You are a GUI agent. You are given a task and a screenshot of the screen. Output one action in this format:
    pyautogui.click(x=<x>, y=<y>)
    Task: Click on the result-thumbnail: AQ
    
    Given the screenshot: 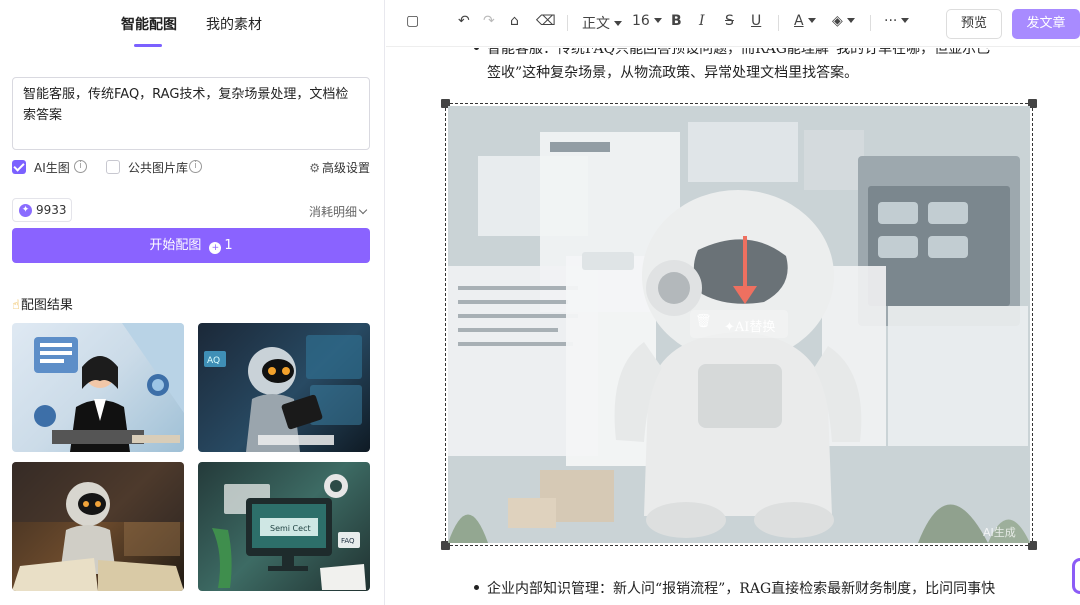 What is the action you would take?
    pyautogui.click(x=284, y=387)
    